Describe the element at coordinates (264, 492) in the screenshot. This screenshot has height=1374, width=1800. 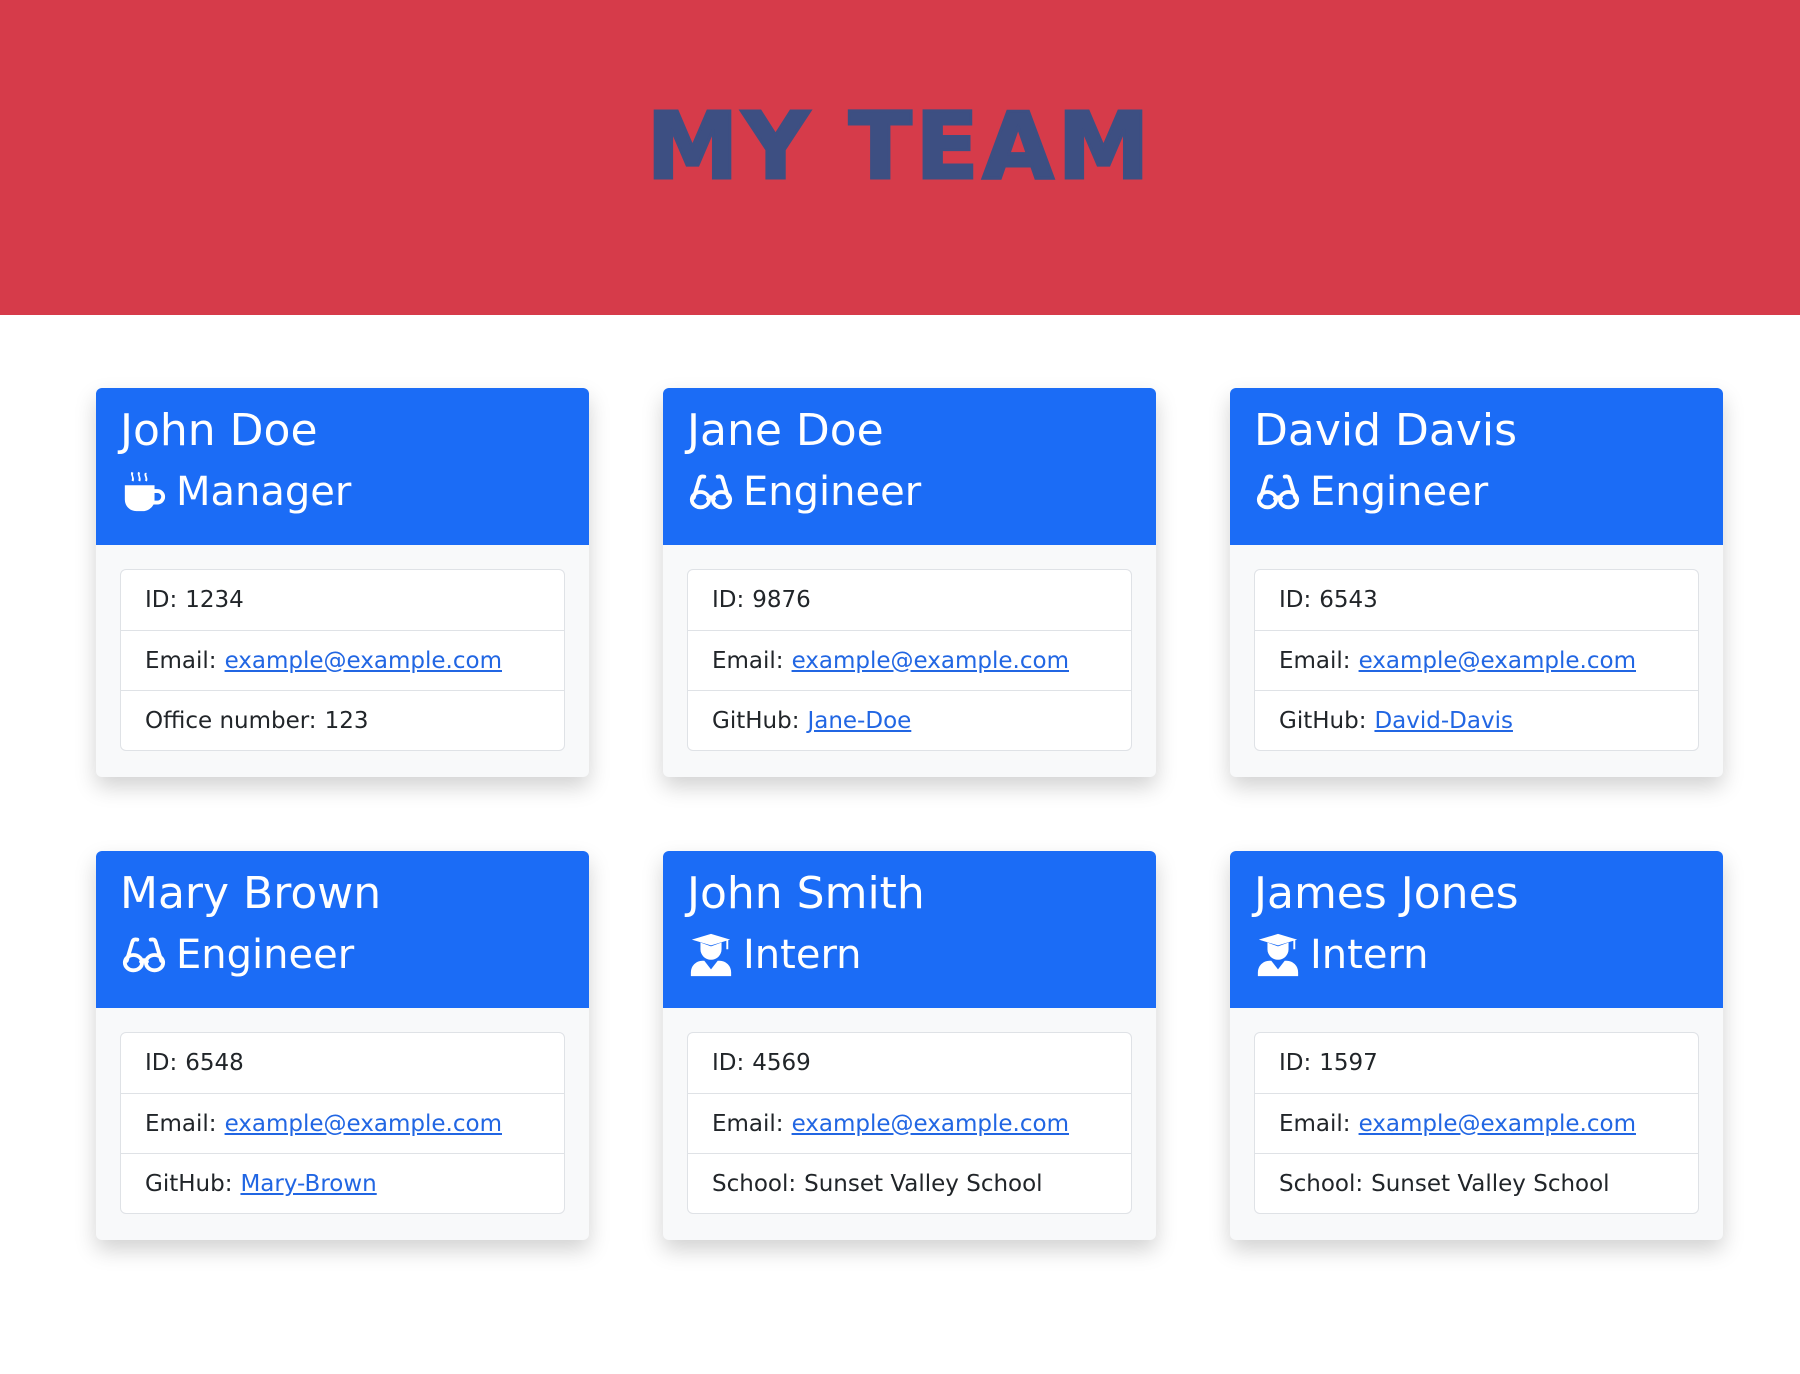
I see `role-label: Manager` at that location.